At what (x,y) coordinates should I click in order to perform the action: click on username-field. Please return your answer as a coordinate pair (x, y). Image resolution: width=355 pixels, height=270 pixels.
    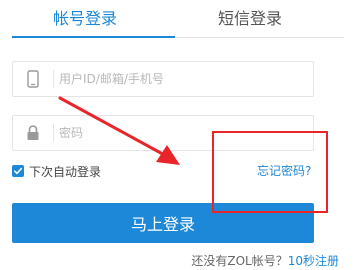
    Looking at the image, I should click on (163, 79).